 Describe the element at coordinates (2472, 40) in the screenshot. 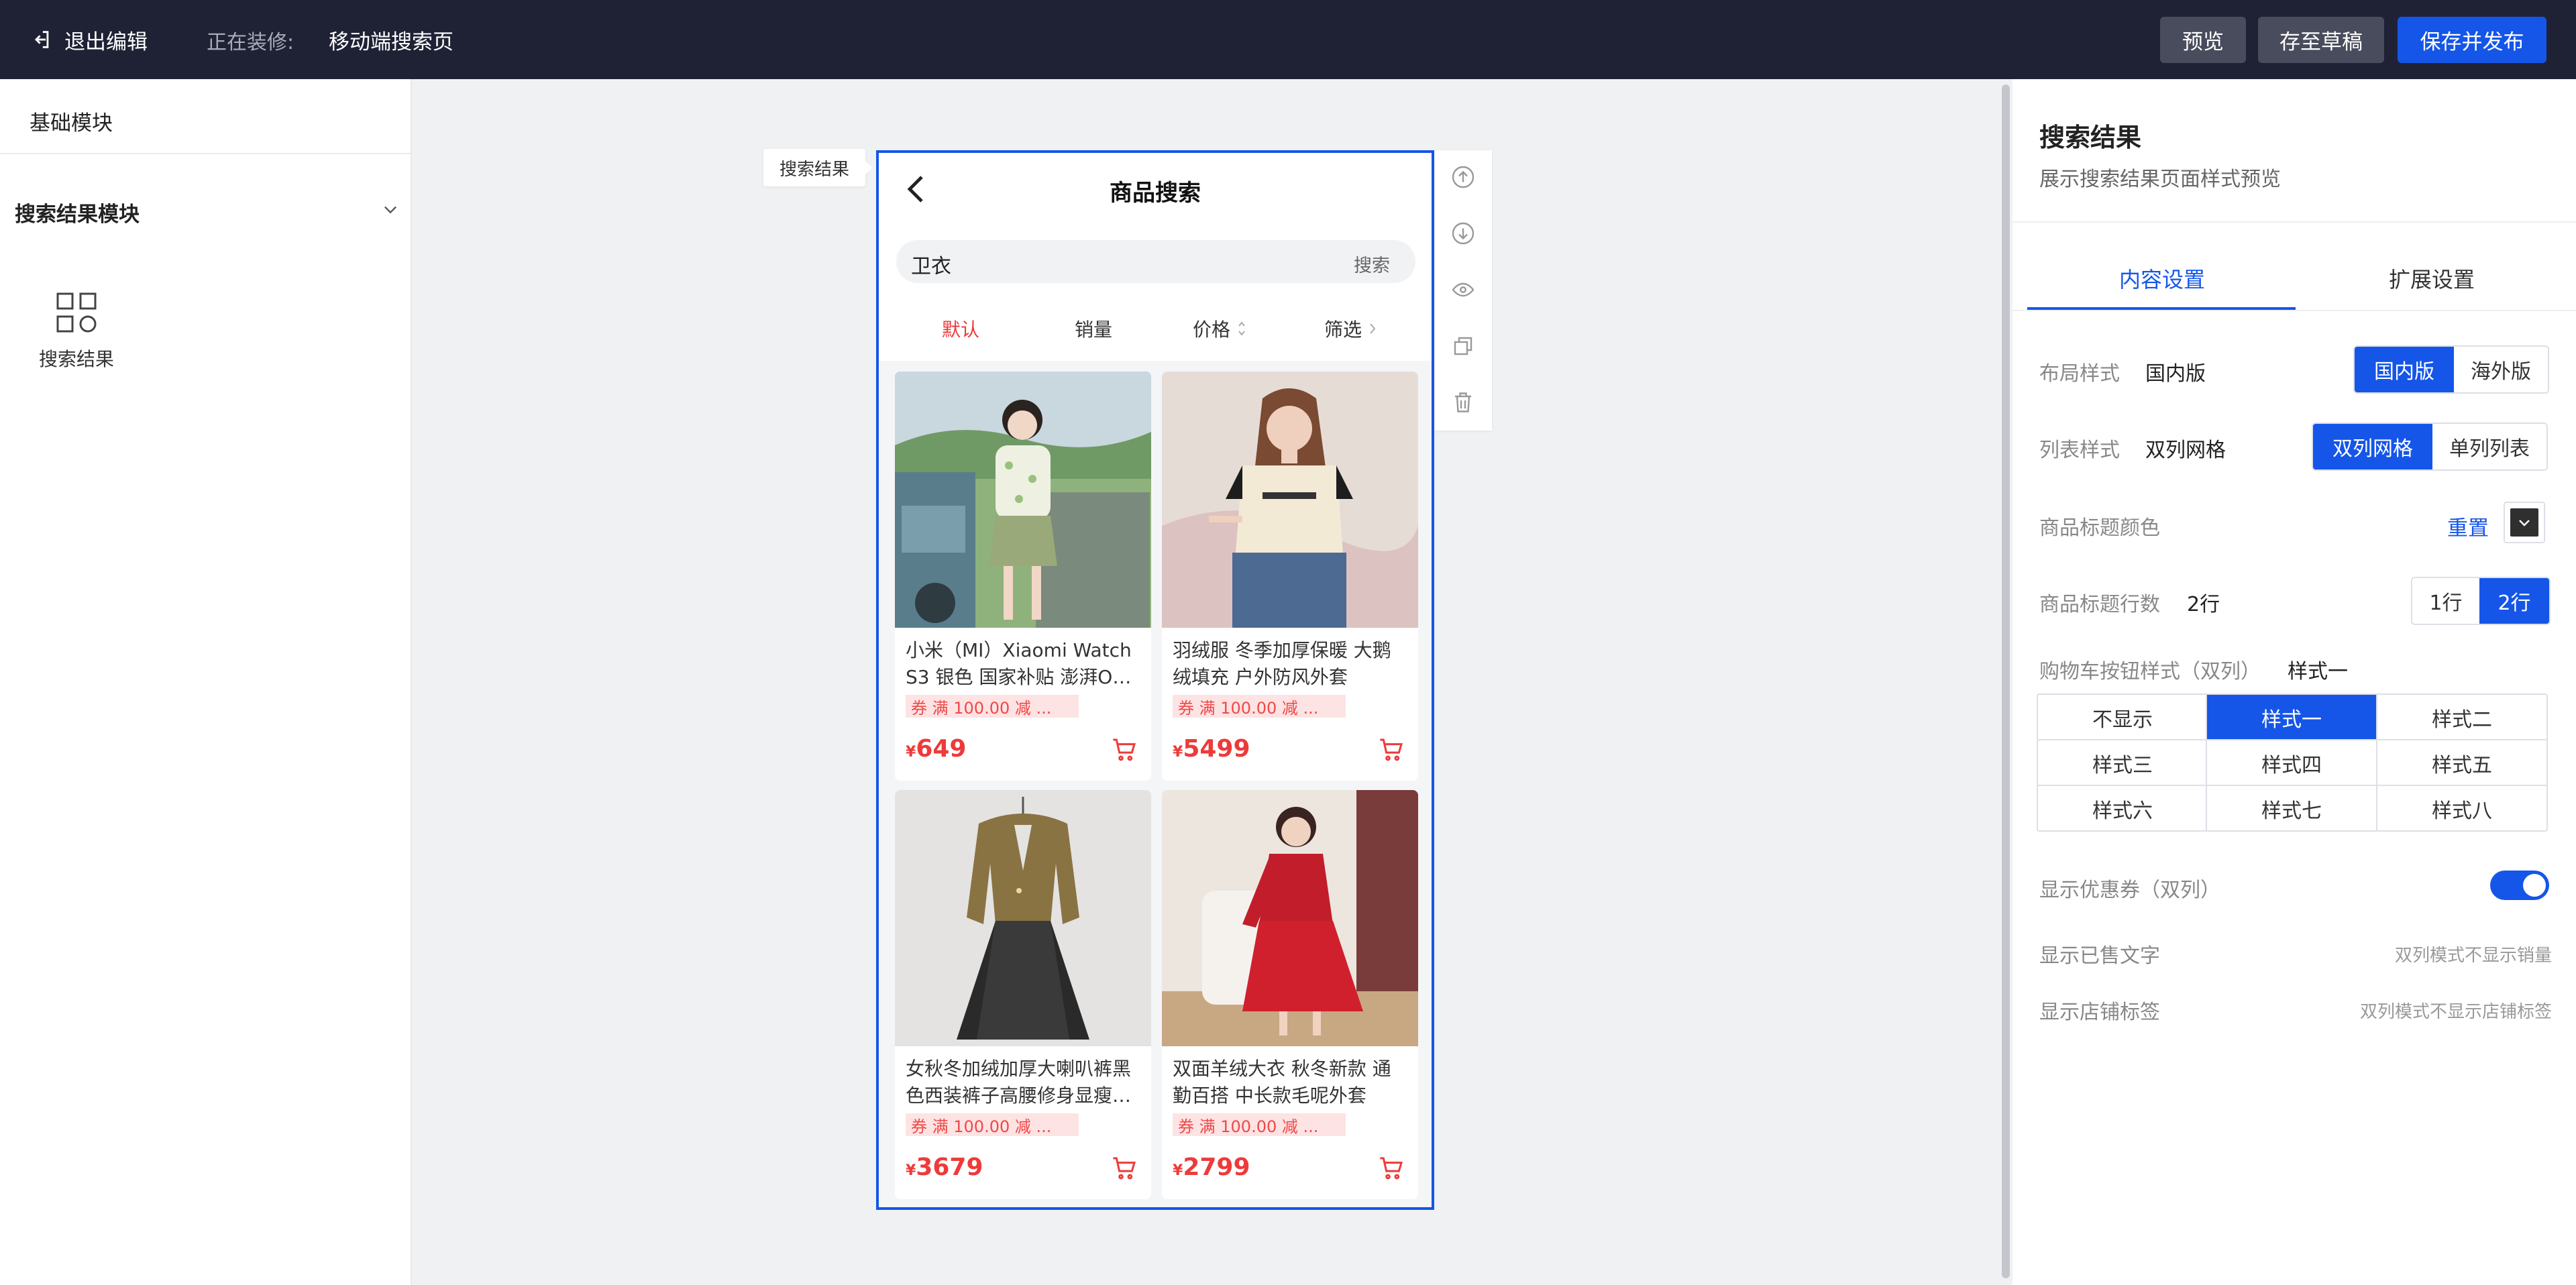

I see `save-publish-button: 保存并发布` at that location.